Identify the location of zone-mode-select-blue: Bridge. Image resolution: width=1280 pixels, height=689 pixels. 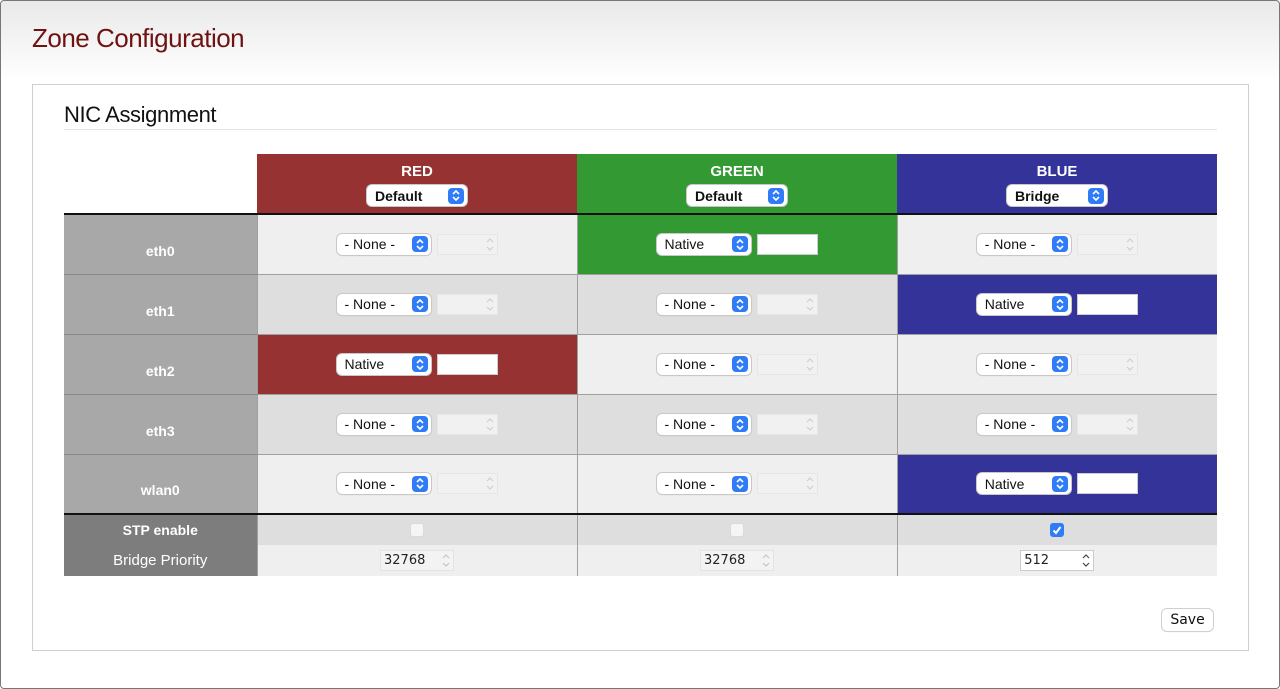
(1057, 195).